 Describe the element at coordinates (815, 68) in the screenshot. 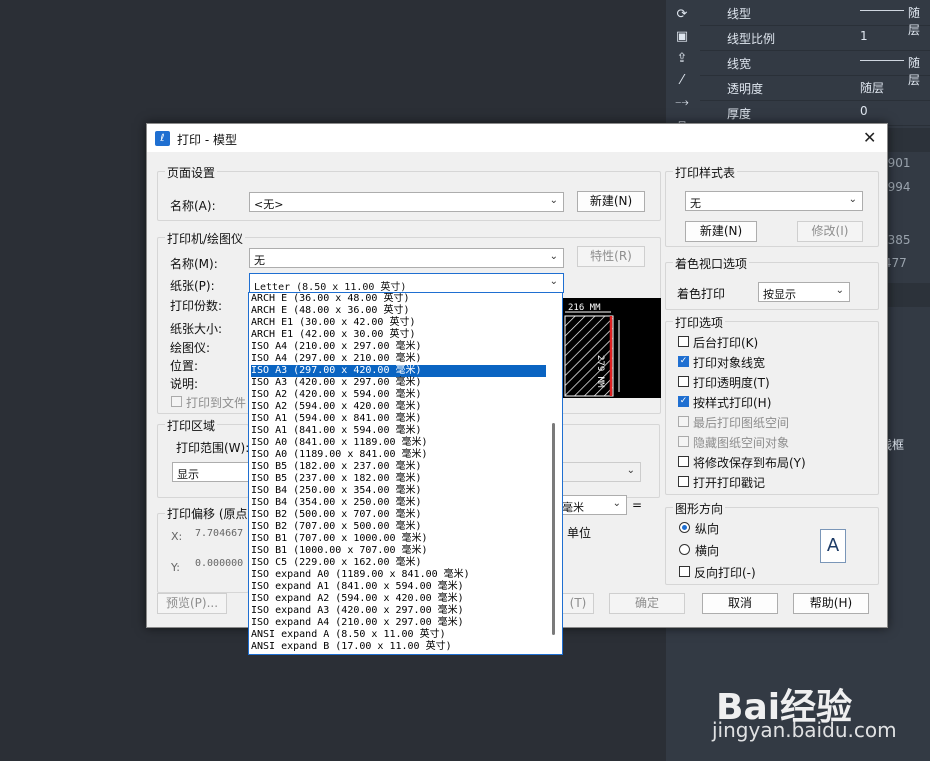

I see `prop-lineweight: 线宽 随层` at that location.